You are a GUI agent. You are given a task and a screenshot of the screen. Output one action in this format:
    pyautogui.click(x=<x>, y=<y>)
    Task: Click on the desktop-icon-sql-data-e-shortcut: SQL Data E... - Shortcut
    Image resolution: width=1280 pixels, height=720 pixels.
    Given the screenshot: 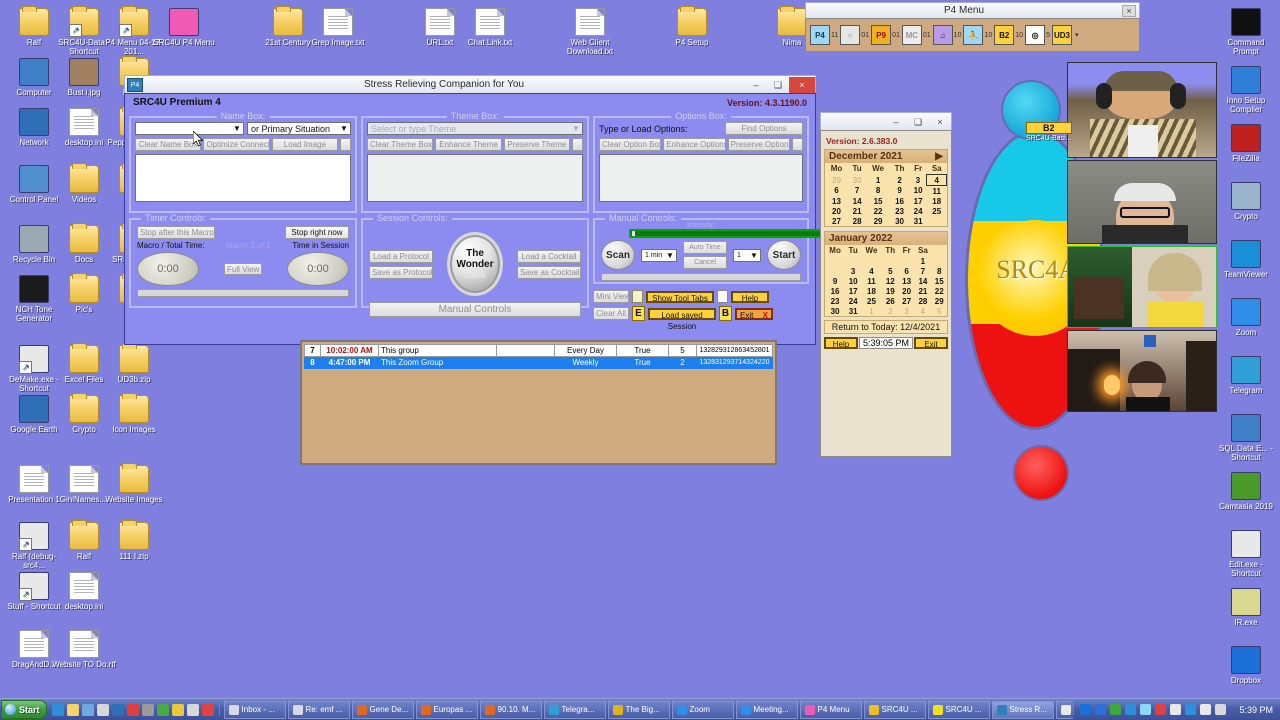 What is the action you would take?
    pyautogui.click(x=1246, y=438)
    